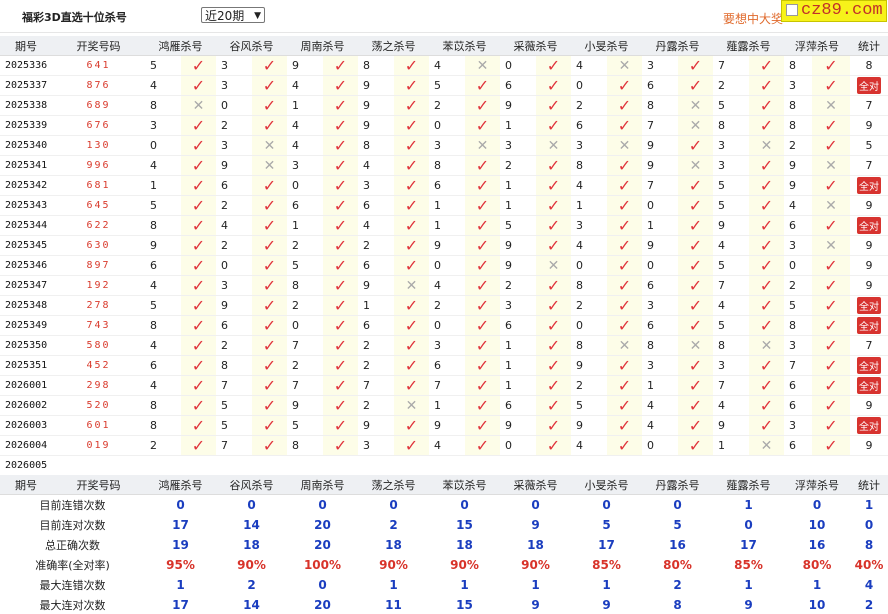  I want to click on column-header: 鸿雁杀号, so click(180, 46).